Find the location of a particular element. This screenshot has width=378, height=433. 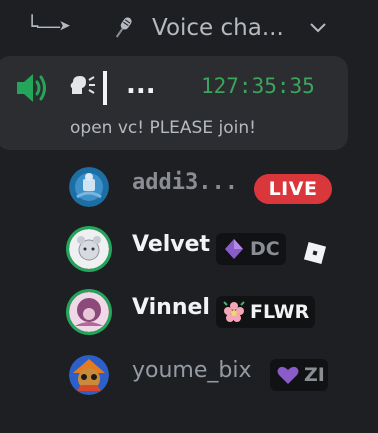

microphone-icon is located at coordinates (123, 31).